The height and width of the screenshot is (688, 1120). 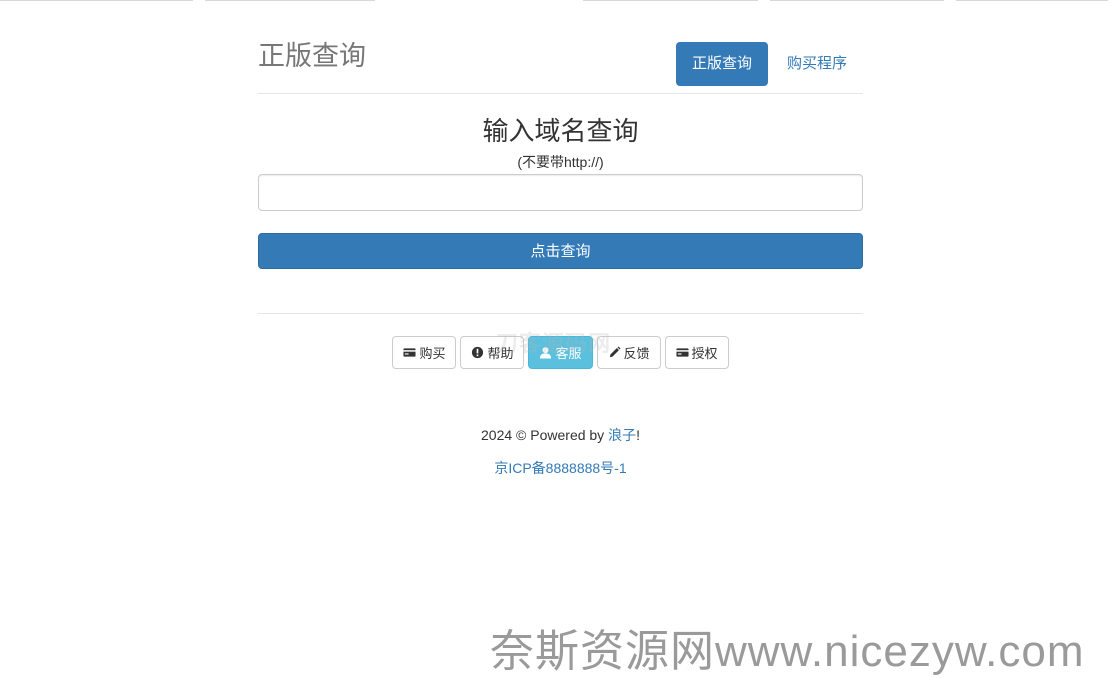 I want to click on exclamation-circle-icon, so click(x=478, y=352).